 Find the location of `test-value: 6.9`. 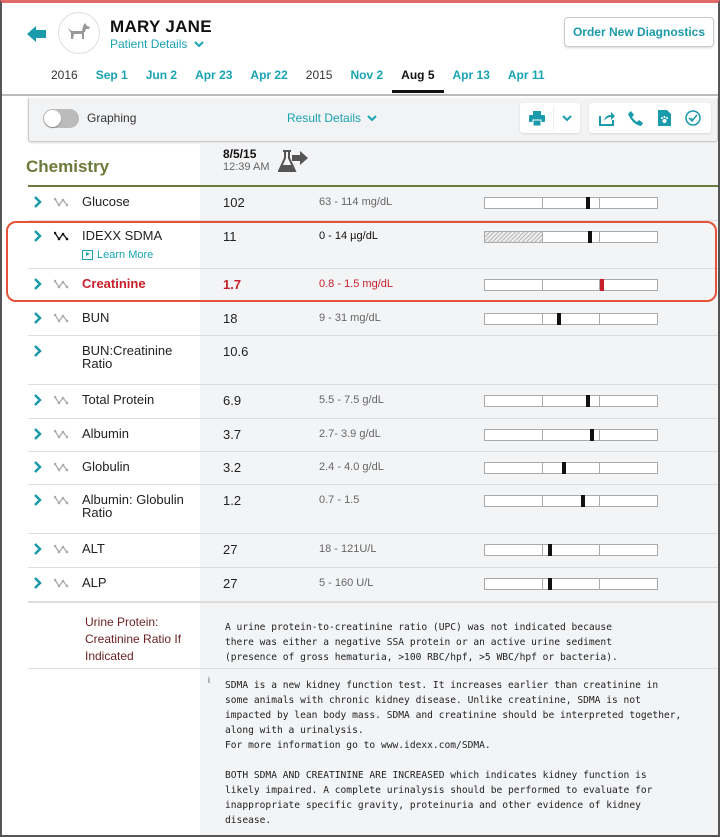

test-value: 6.9 is located at coordinates (232, 400).